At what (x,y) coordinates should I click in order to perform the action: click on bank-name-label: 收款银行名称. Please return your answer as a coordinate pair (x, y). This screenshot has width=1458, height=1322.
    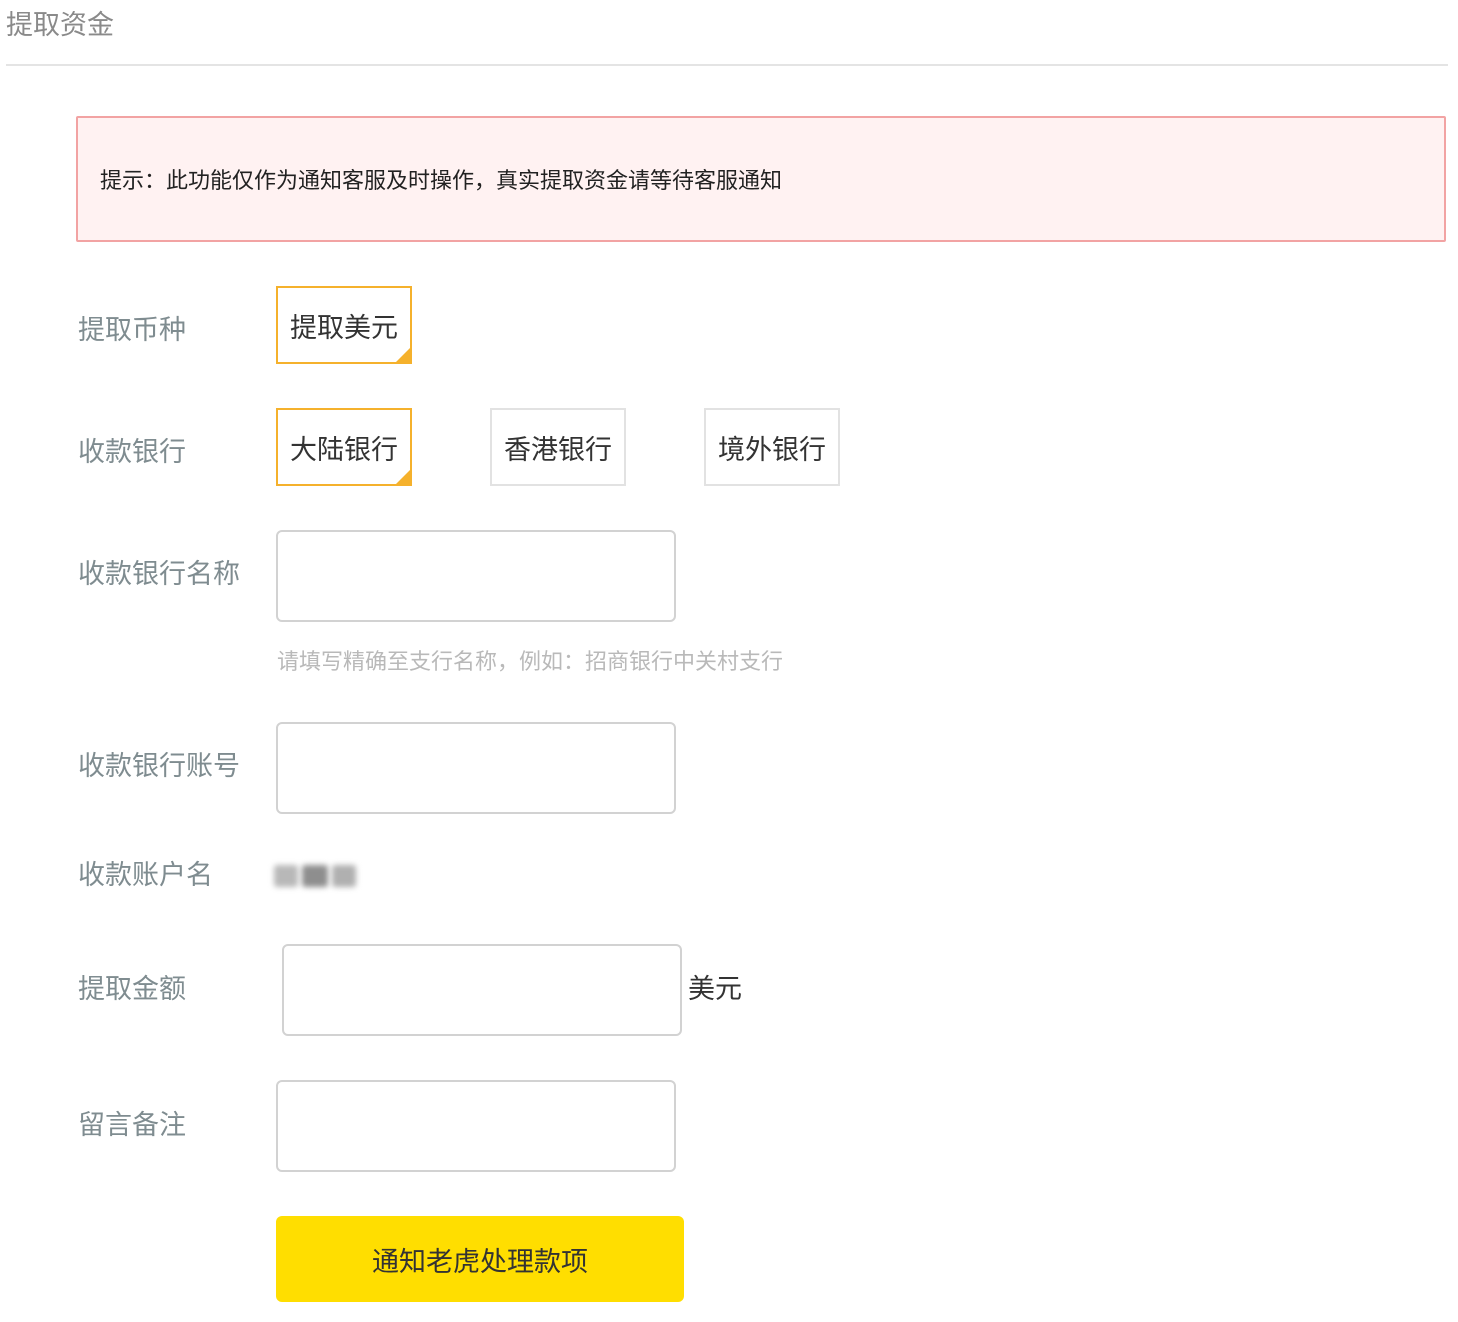
    Looking at the image, I should click on (159, 574).